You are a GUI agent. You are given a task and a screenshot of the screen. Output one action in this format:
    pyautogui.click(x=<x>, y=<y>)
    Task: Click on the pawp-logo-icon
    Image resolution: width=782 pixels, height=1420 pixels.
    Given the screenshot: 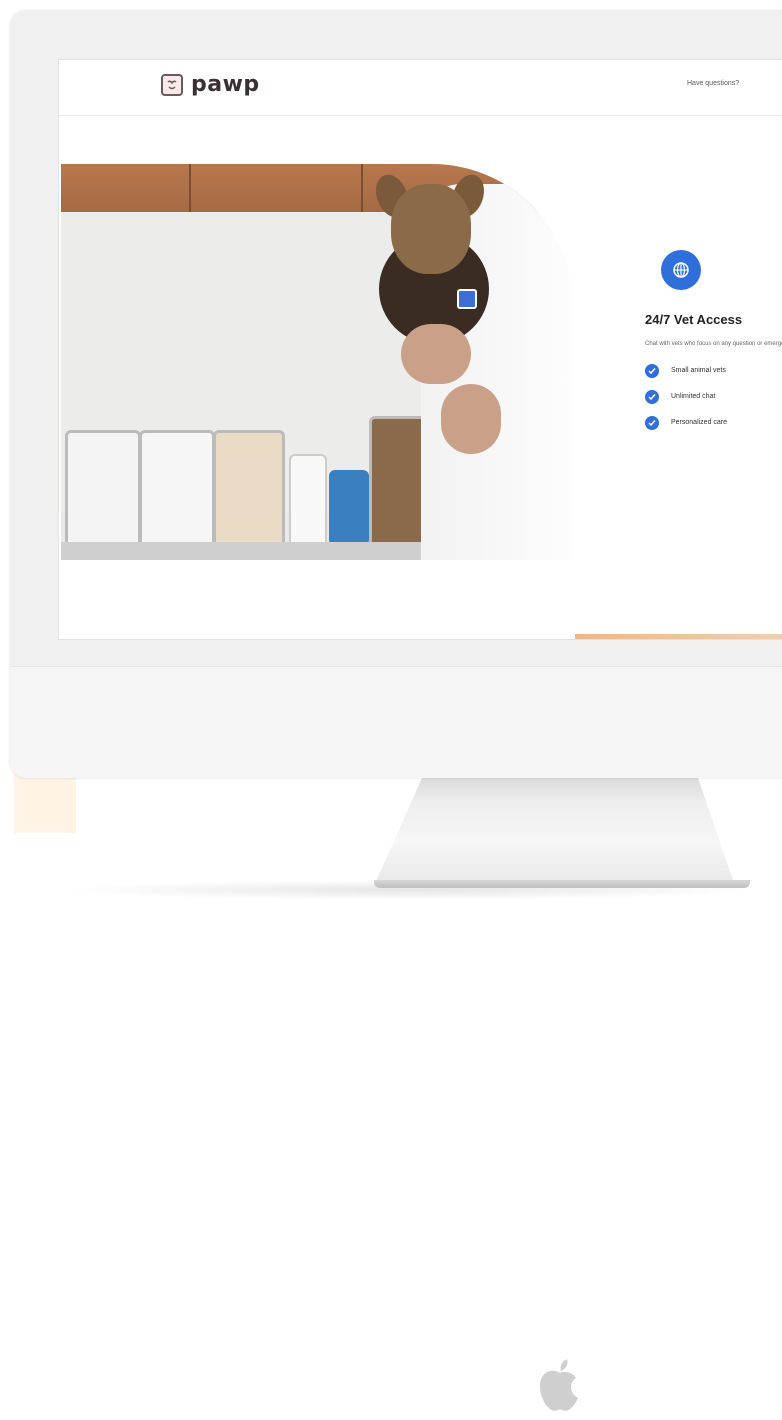 What is the action you would take?
    pyautogui.click(x=172, y=84)
    